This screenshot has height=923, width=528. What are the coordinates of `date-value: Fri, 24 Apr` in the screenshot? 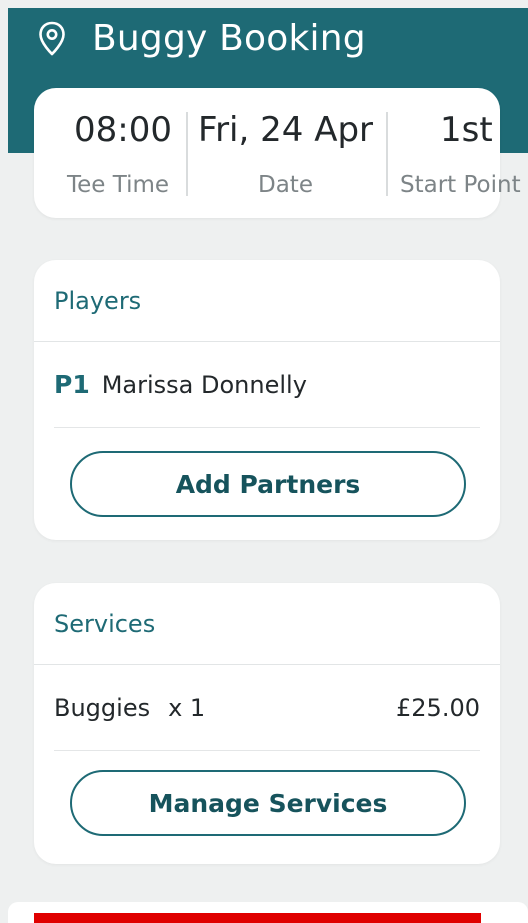 It's located at (286, 130).